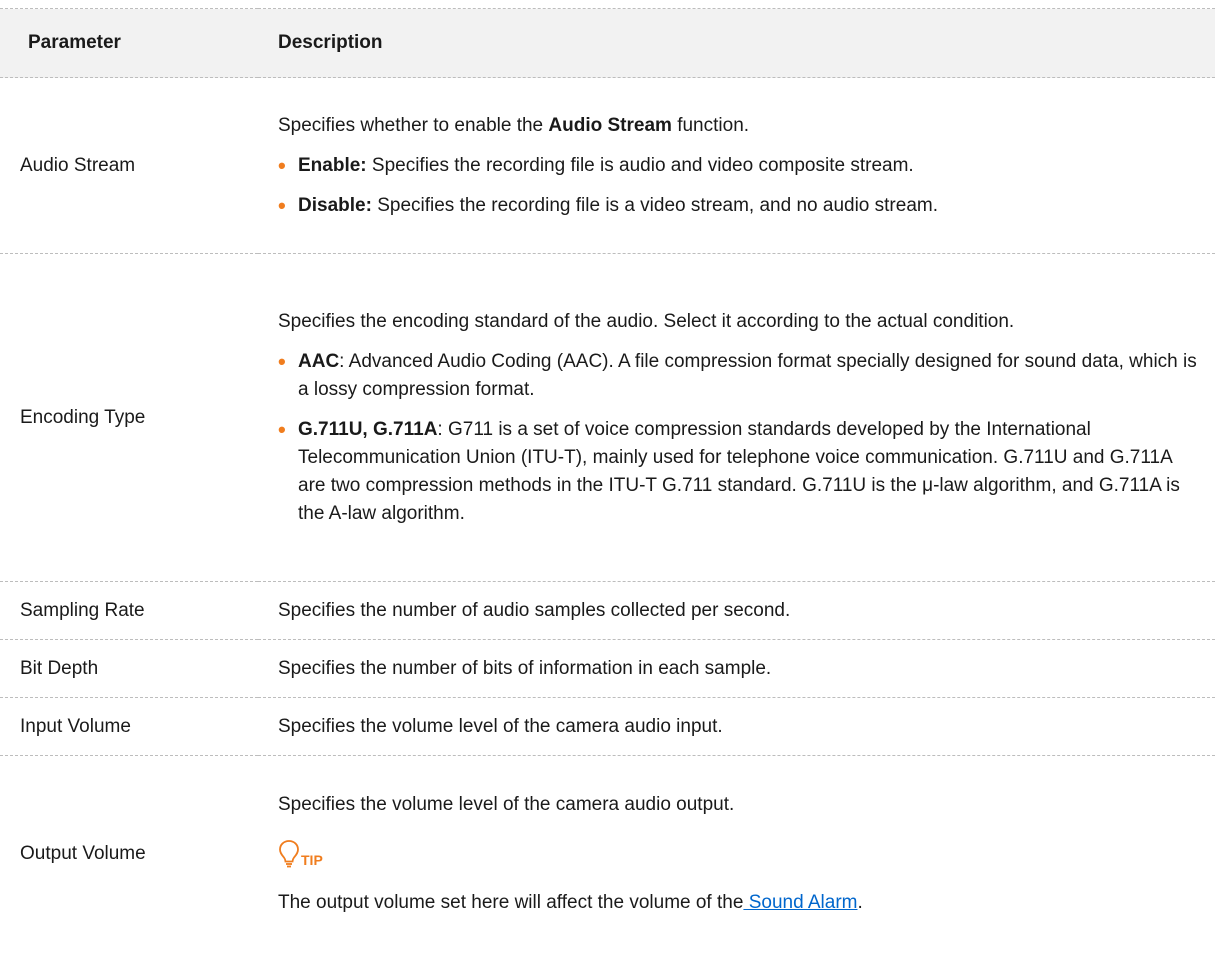 The width and height of the screenshot is (1222, 969). Describe the element at coordinates (740, 851) in the screenshot. I see `tip-block: TIP` at that location.